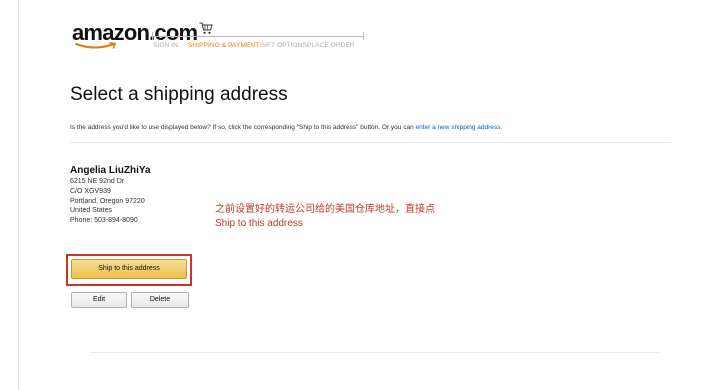  I want to click on divider, so click(370, 142).